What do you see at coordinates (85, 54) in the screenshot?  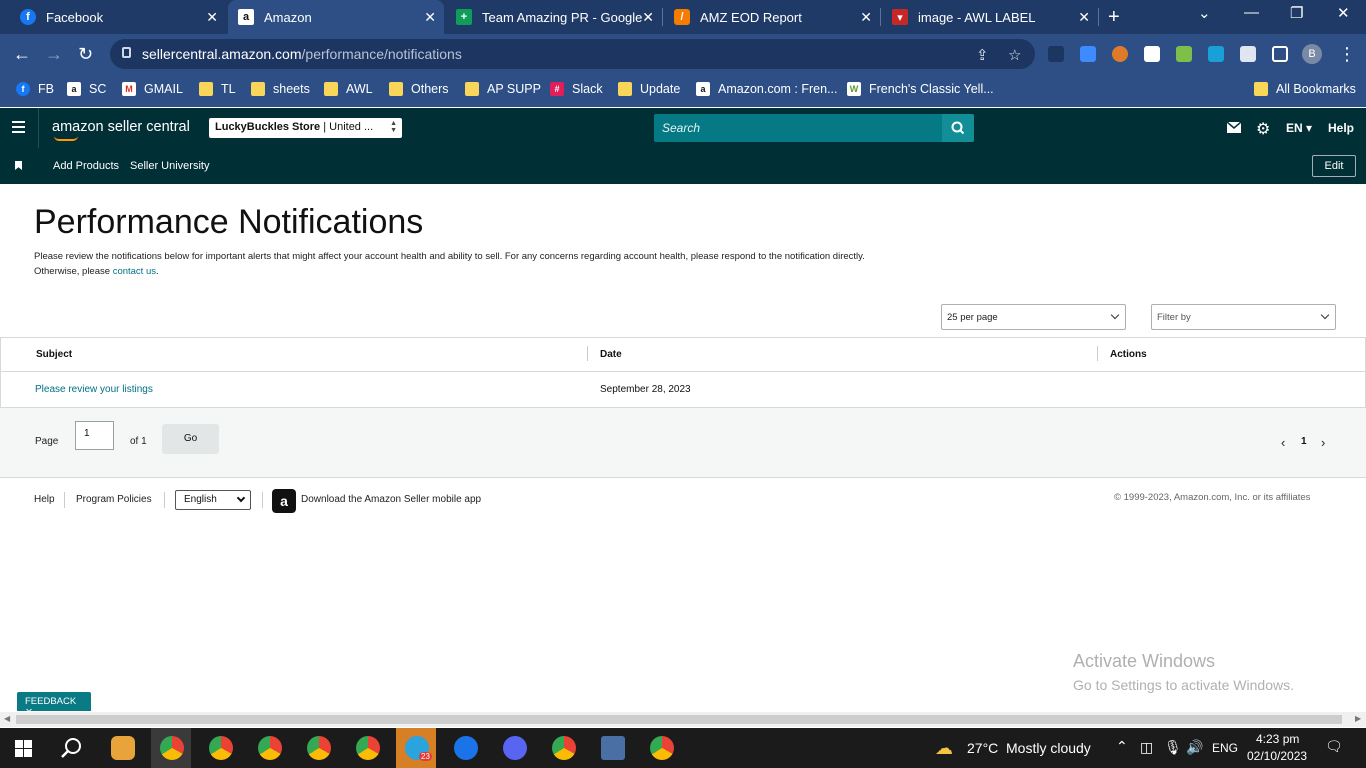 I see `reload-icon: ↻` at bounding box center [85, 54].